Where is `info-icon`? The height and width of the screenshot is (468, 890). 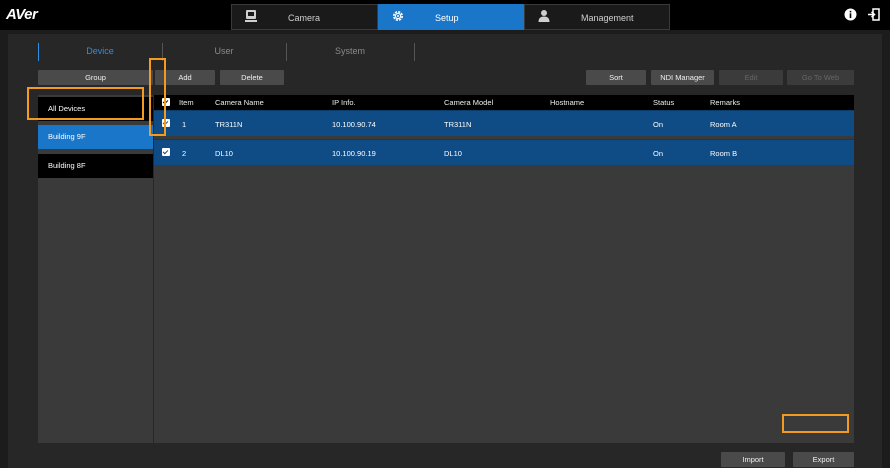 info-icon is located at coordinates (850, 14).